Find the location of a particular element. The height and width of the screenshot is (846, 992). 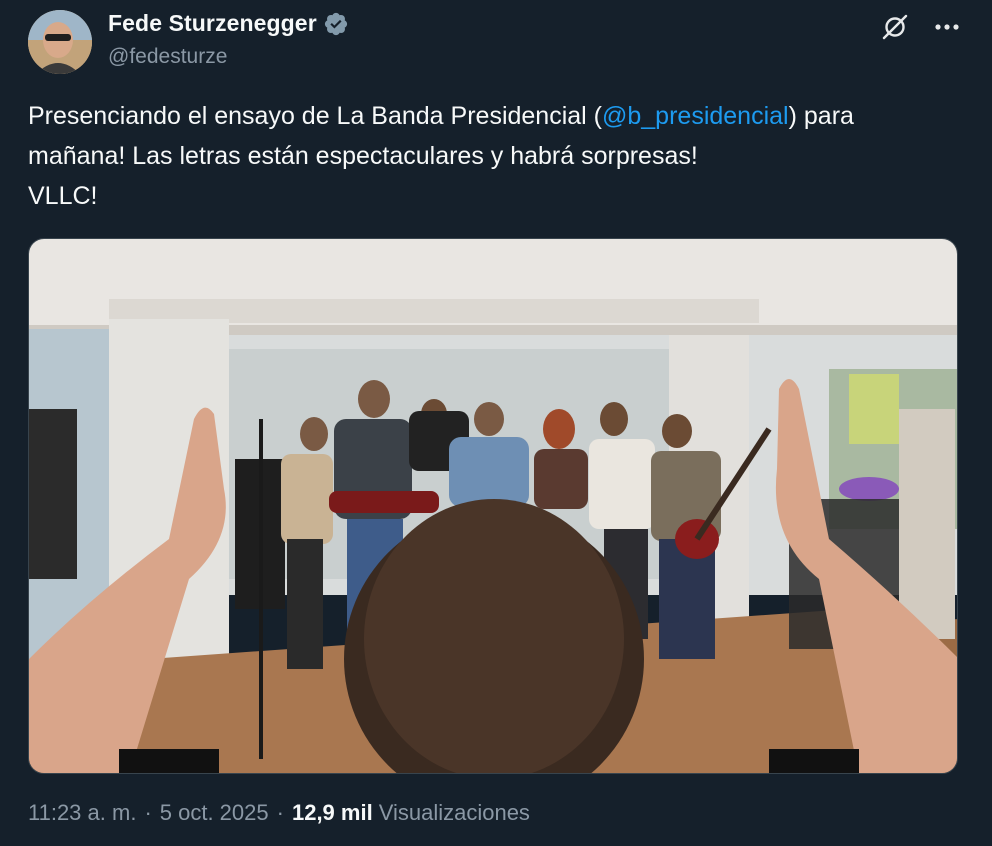

header-actions is located at coordinates (921, 27).